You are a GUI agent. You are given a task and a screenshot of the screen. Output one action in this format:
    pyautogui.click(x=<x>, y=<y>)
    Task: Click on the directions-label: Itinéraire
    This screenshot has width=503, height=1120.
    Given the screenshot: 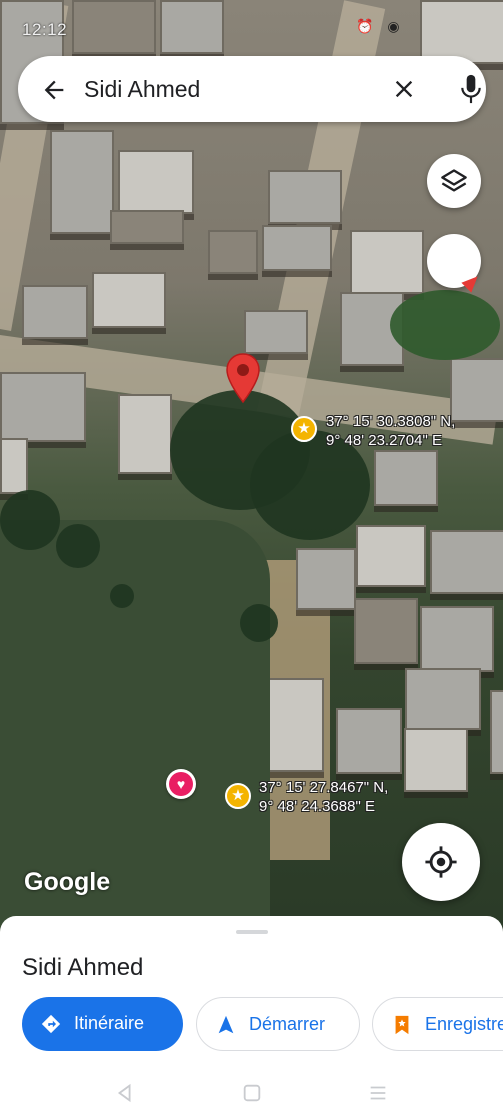 What is the action you would take?
    pyautogui.click(x=109, y=1023)
    